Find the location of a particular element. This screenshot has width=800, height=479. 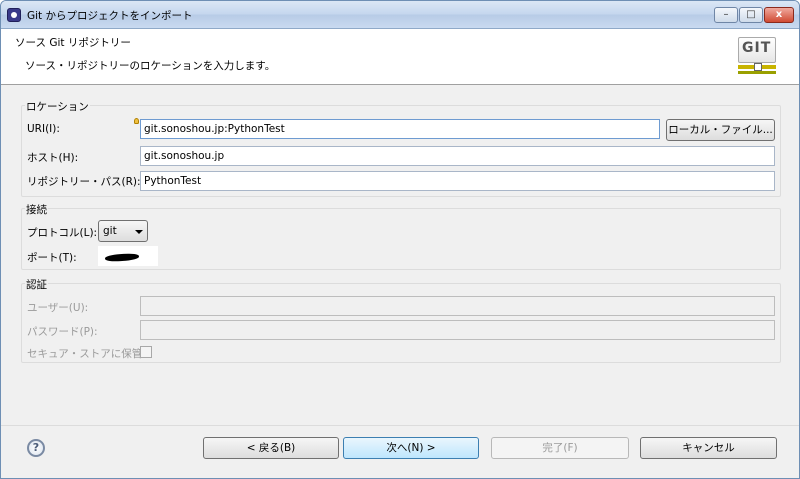

back-button: < 戻る(B) is located at coordinates (271, 448).